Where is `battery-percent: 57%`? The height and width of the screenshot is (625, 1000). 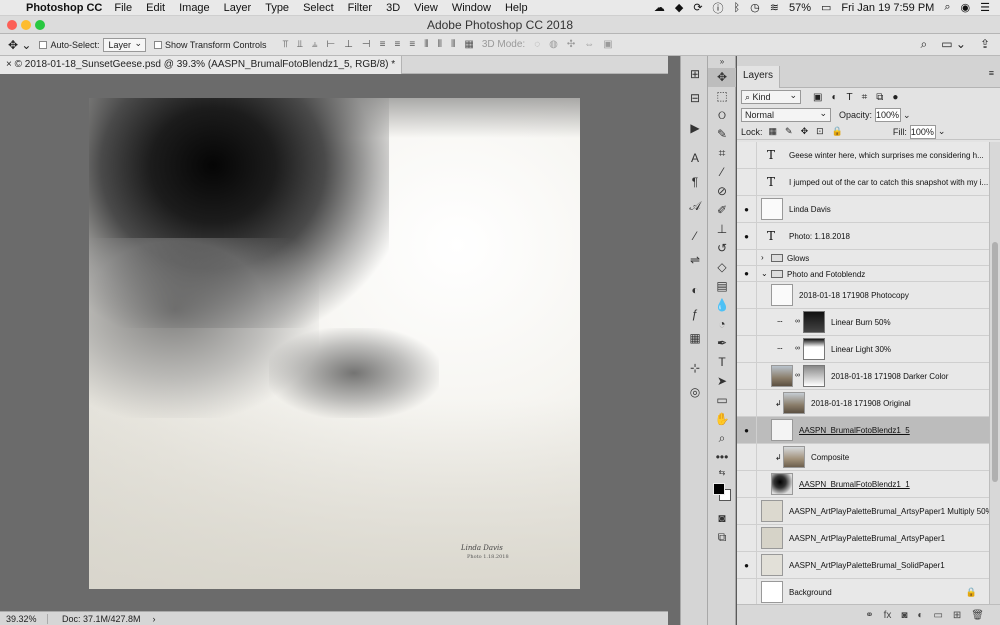
battery-percent: 57% is located at coordinates (800, 8).